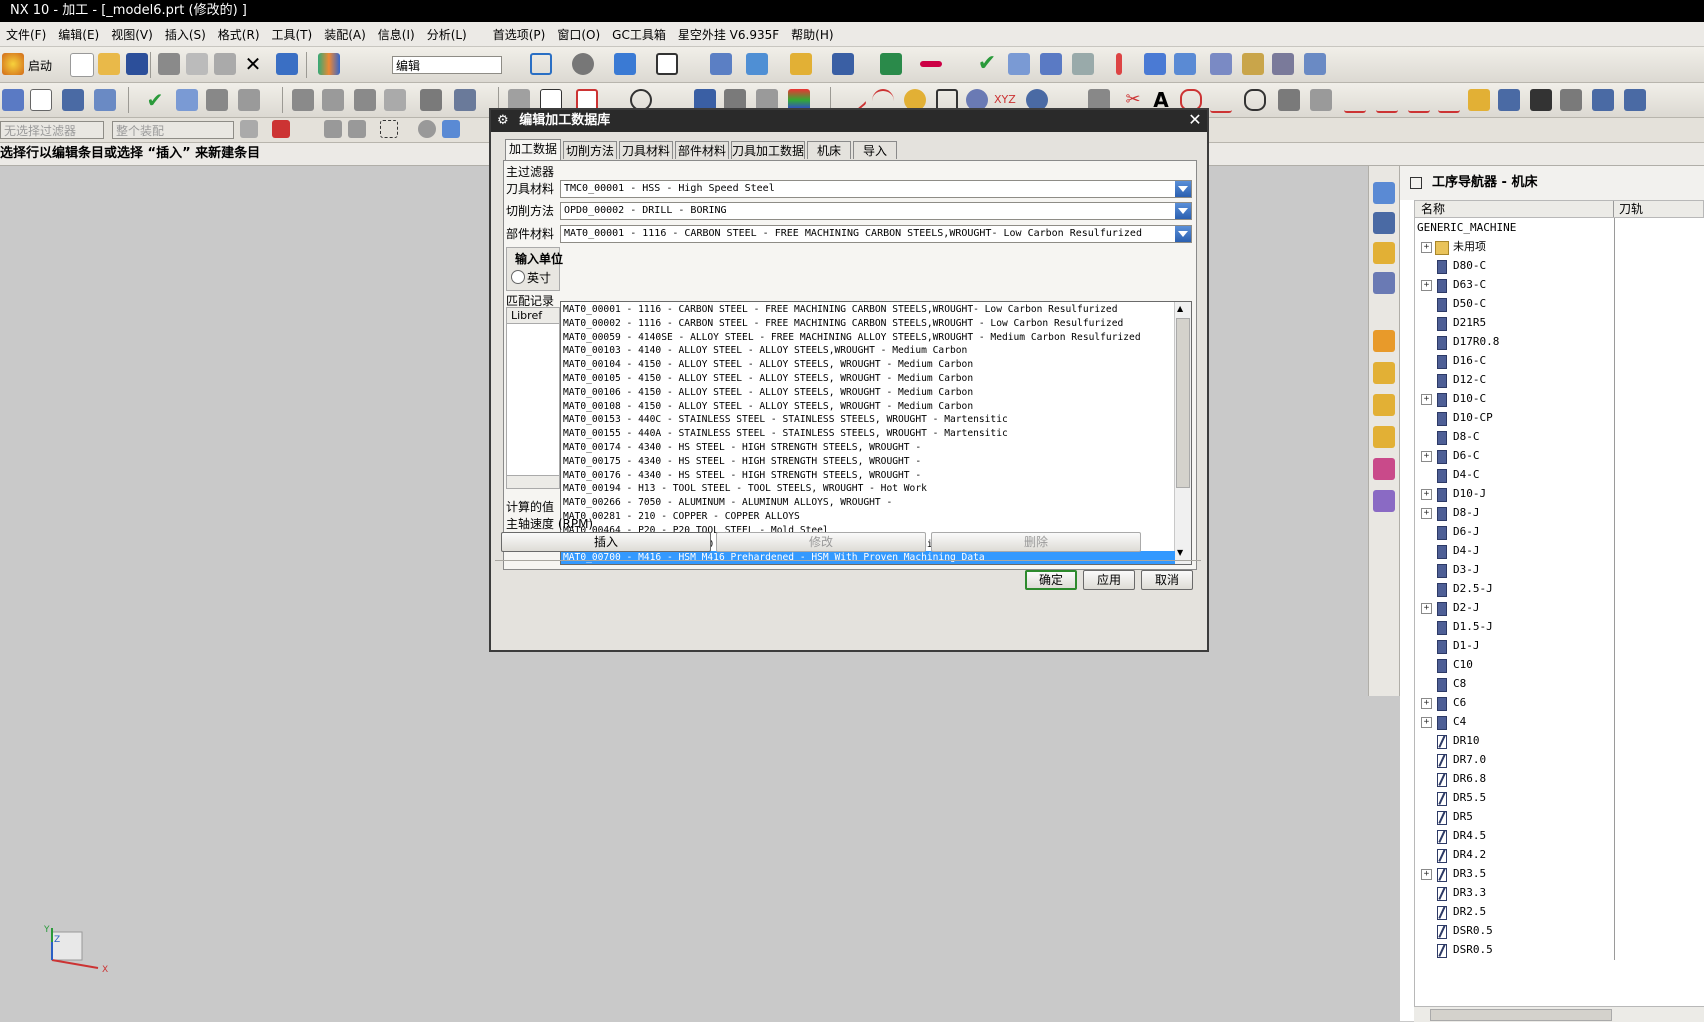 The height and width of the screenshot is (1022, 1704). Describe the element at coordinates (1155, 64) in the screenshot. I see `shop-doc-icon` at that location.